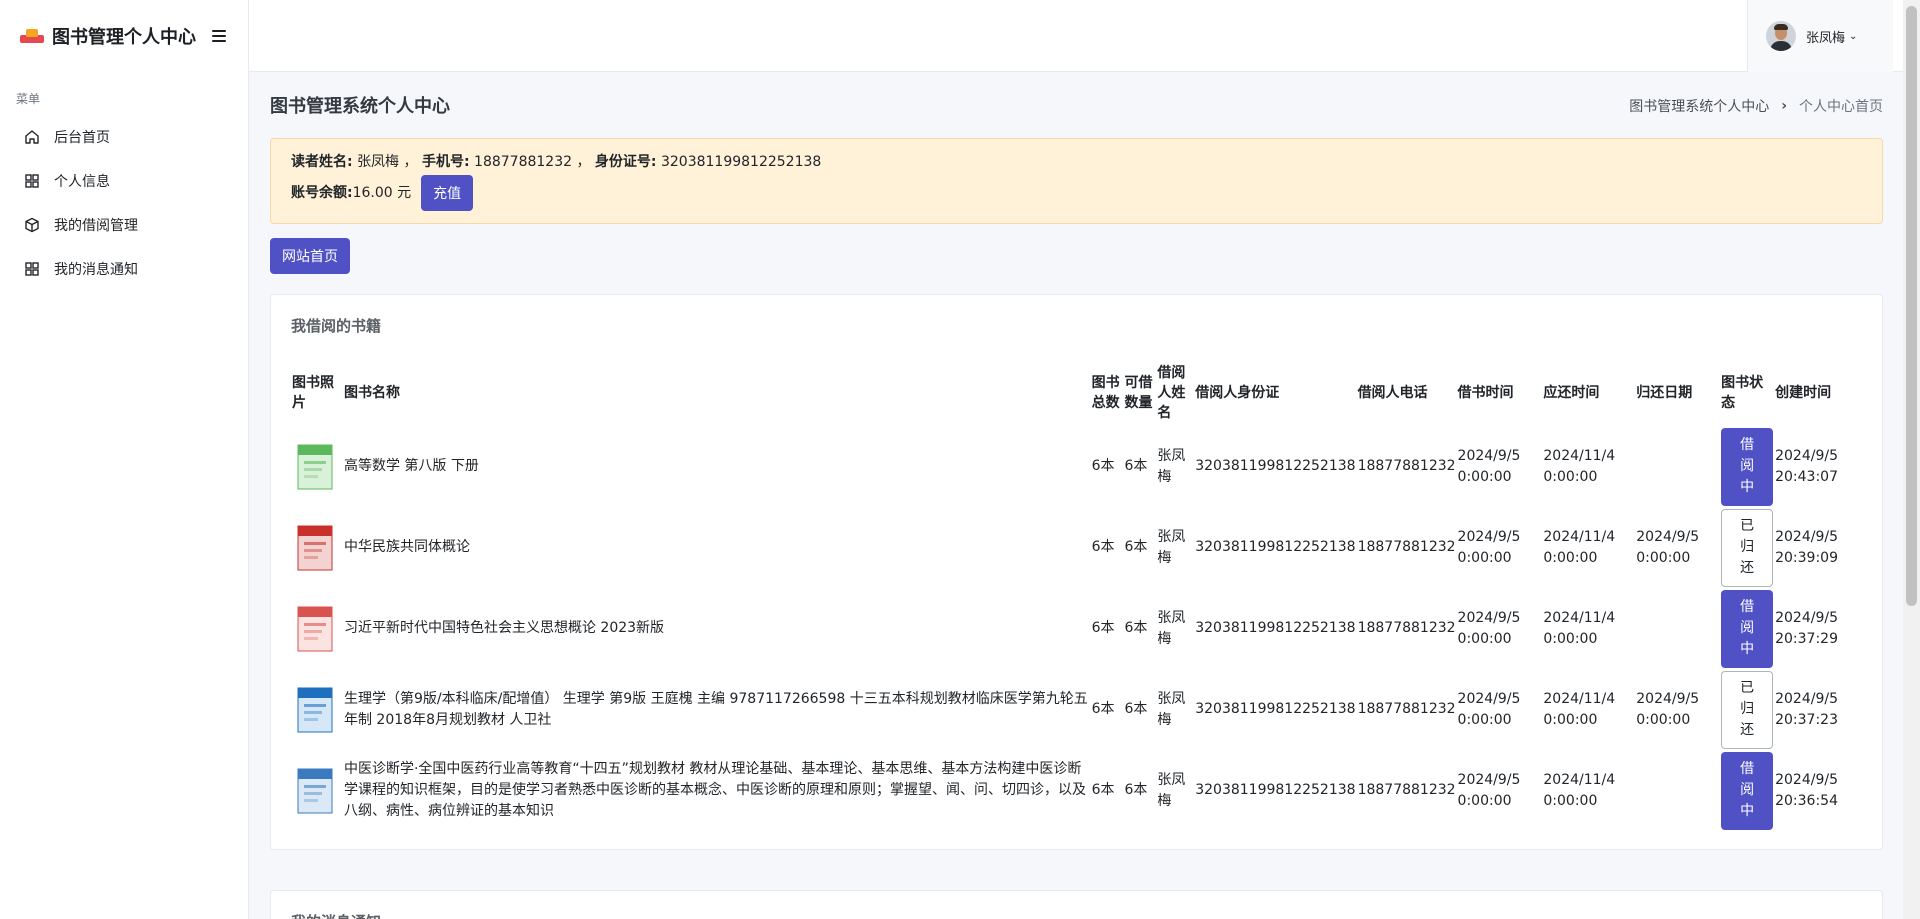  What do you see at coordinates (336, 326) in the screenshot?
I see `borrow-card-title: 我借阅的书籍` at bounding box center [336, 326].